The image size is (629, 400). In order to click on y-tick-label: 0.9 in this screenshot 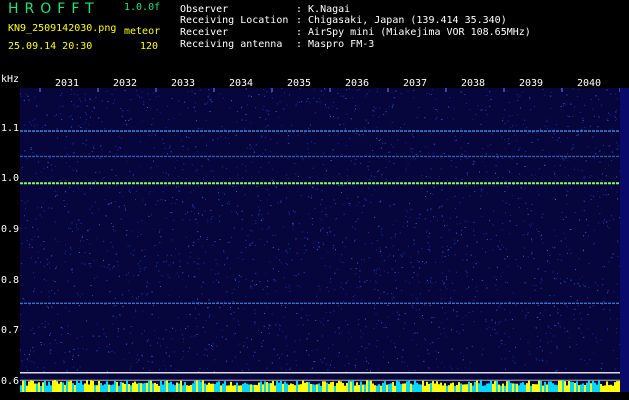, I will do `click(10, 229)`.